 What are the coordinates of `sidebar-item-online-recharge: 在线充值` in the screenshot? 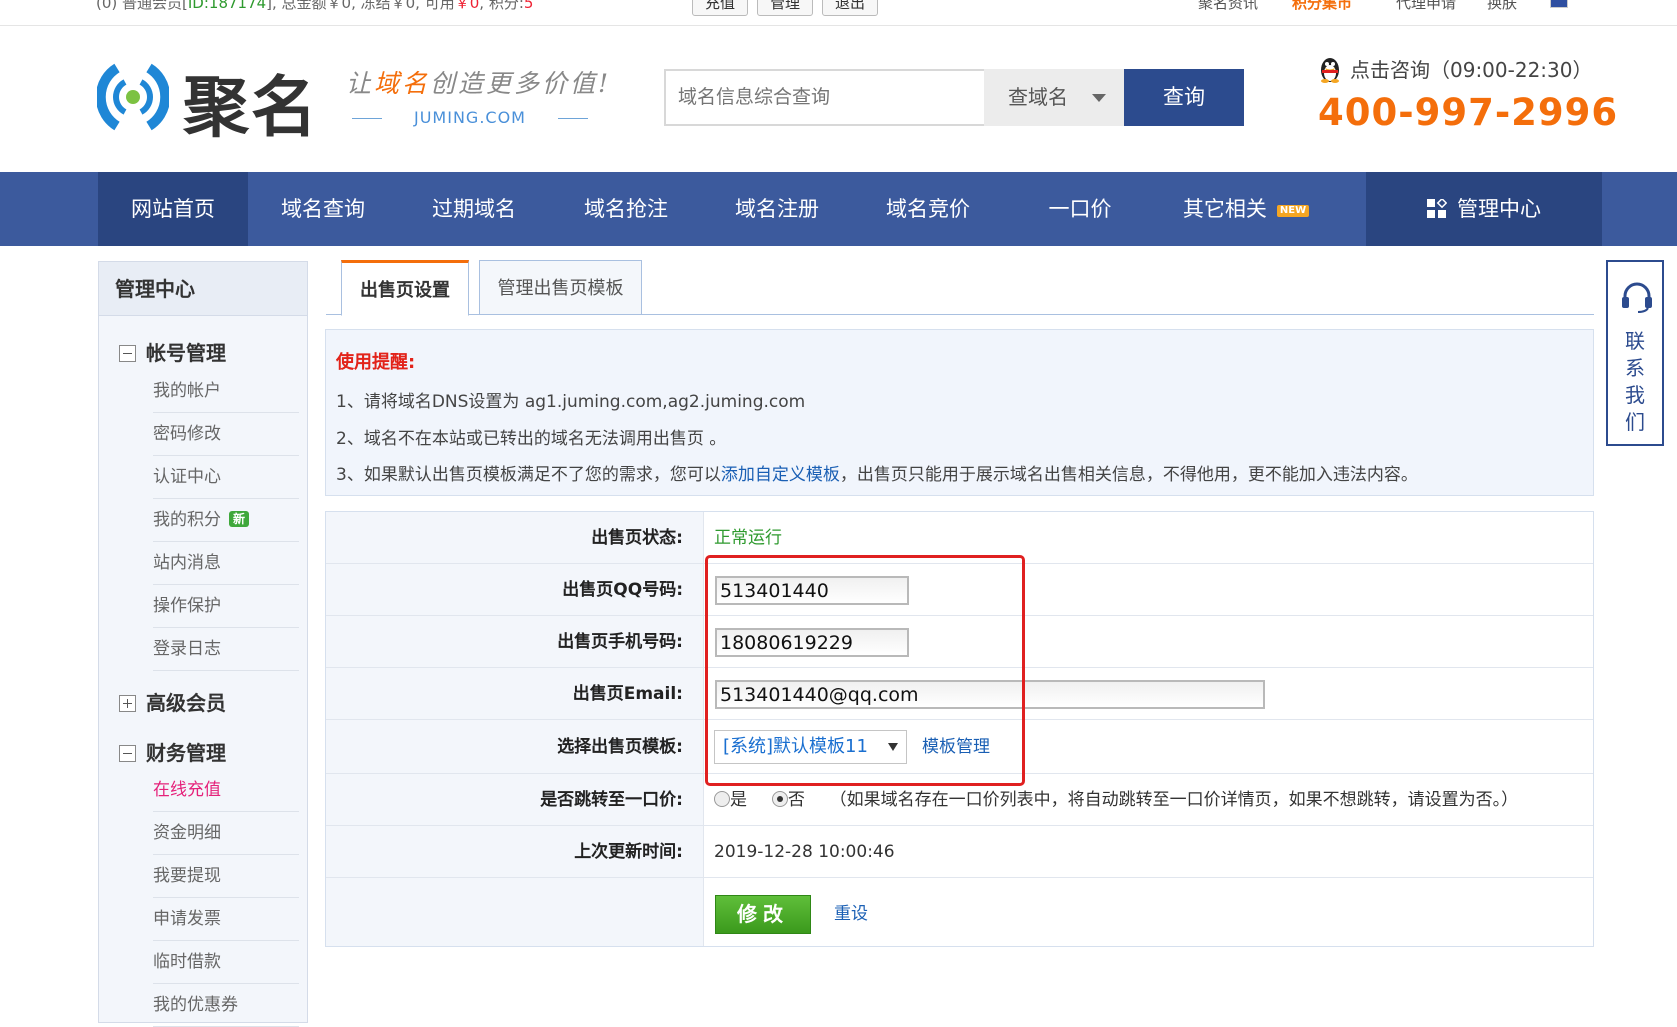 It's located at (226, 790).